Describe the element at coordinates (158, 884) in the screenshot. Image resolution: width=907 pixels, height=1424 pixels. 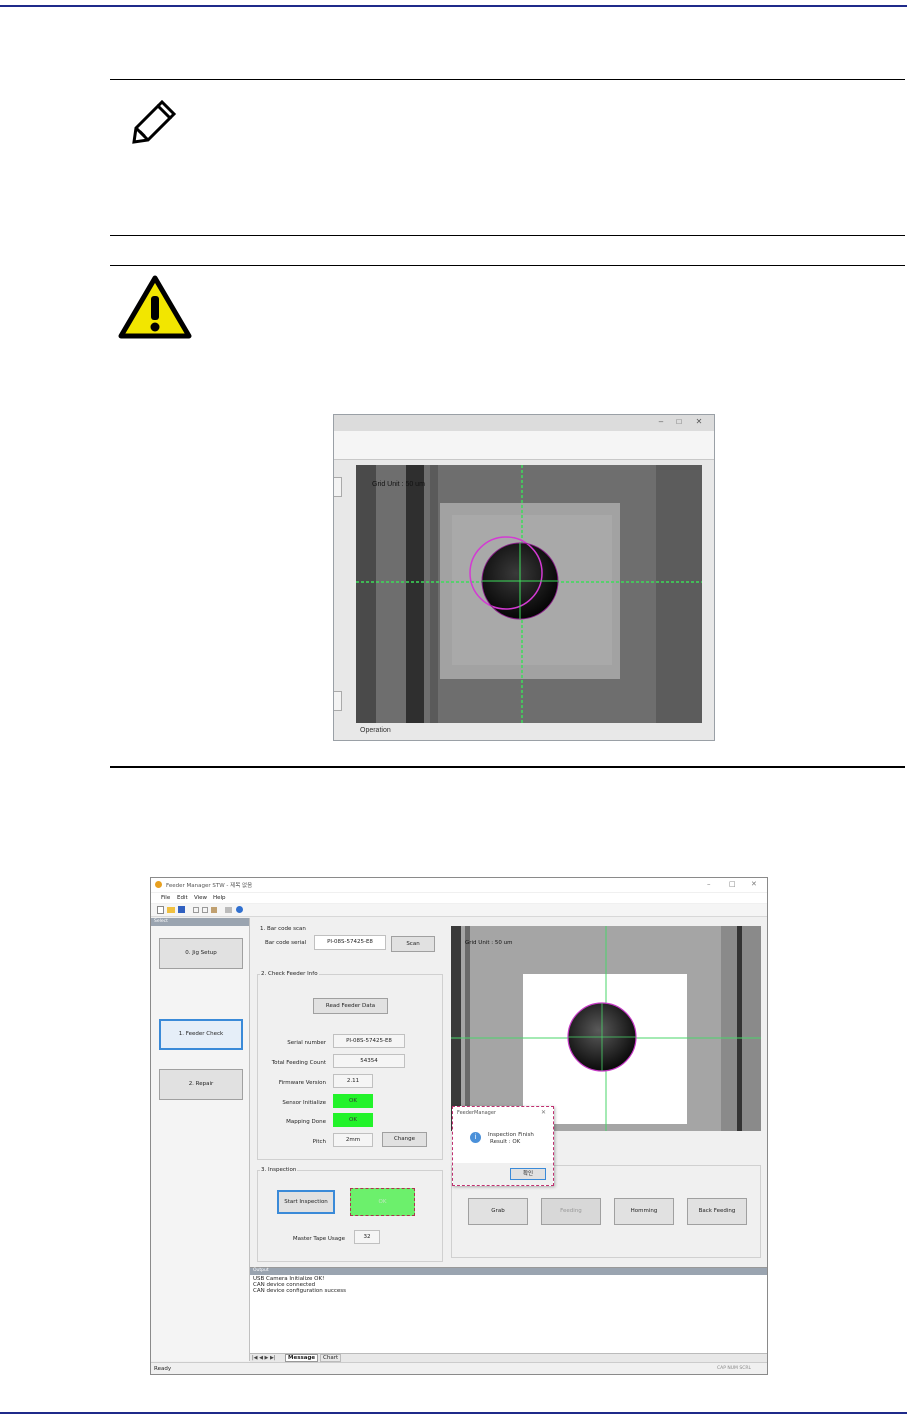
I see `app-logo-icon` at that location.